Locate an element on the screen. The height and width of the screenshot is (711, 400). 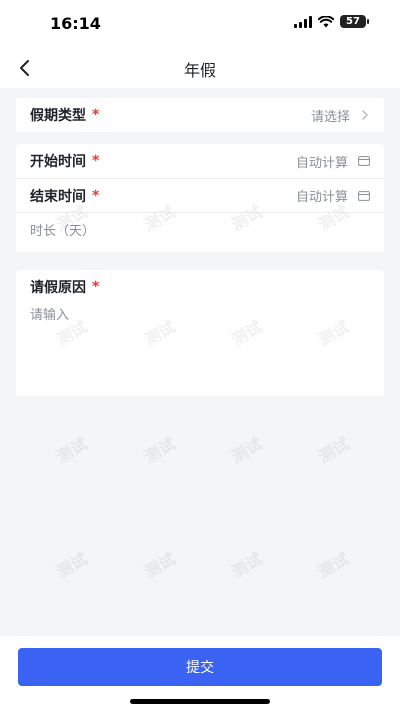
end-time-placeholder: 自动计算 is located at coordinates (321, 197).